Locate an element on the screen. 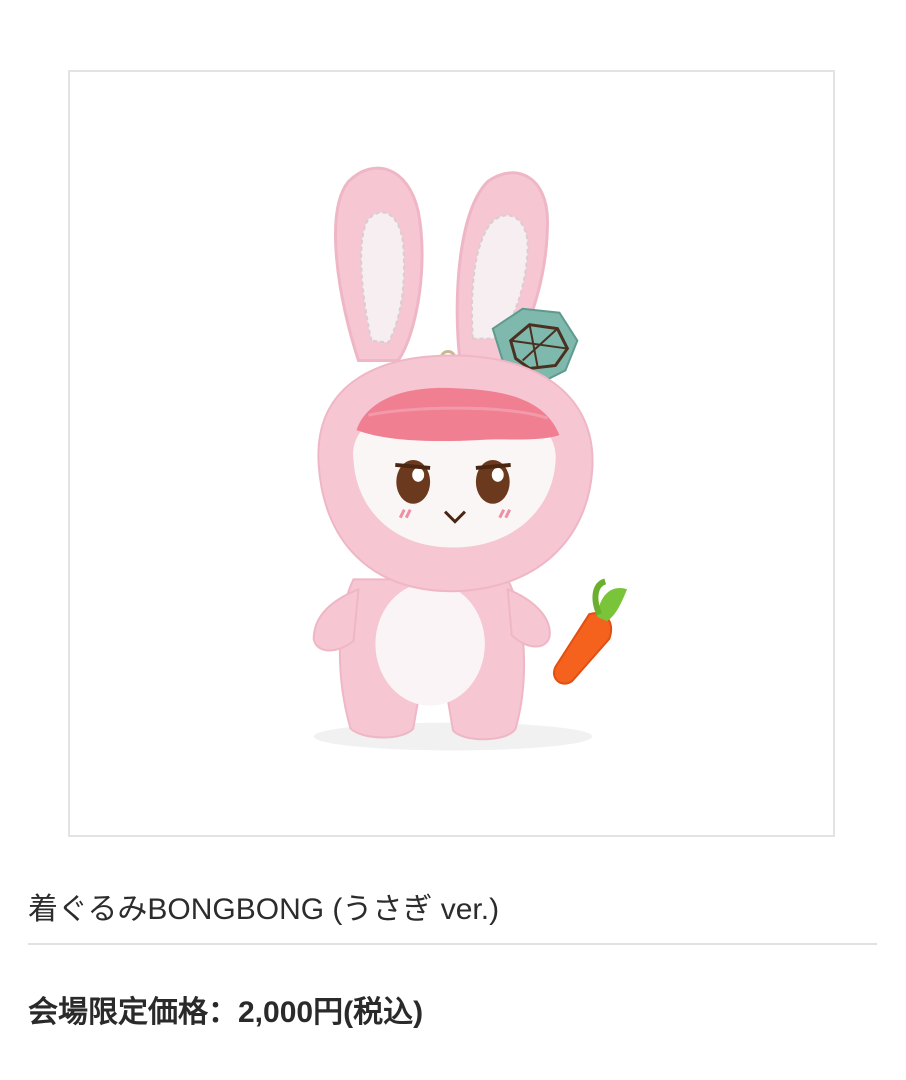 The height and width of the screenshot is (1080, 906). carrot-icon is located at coordinates (590, 631).